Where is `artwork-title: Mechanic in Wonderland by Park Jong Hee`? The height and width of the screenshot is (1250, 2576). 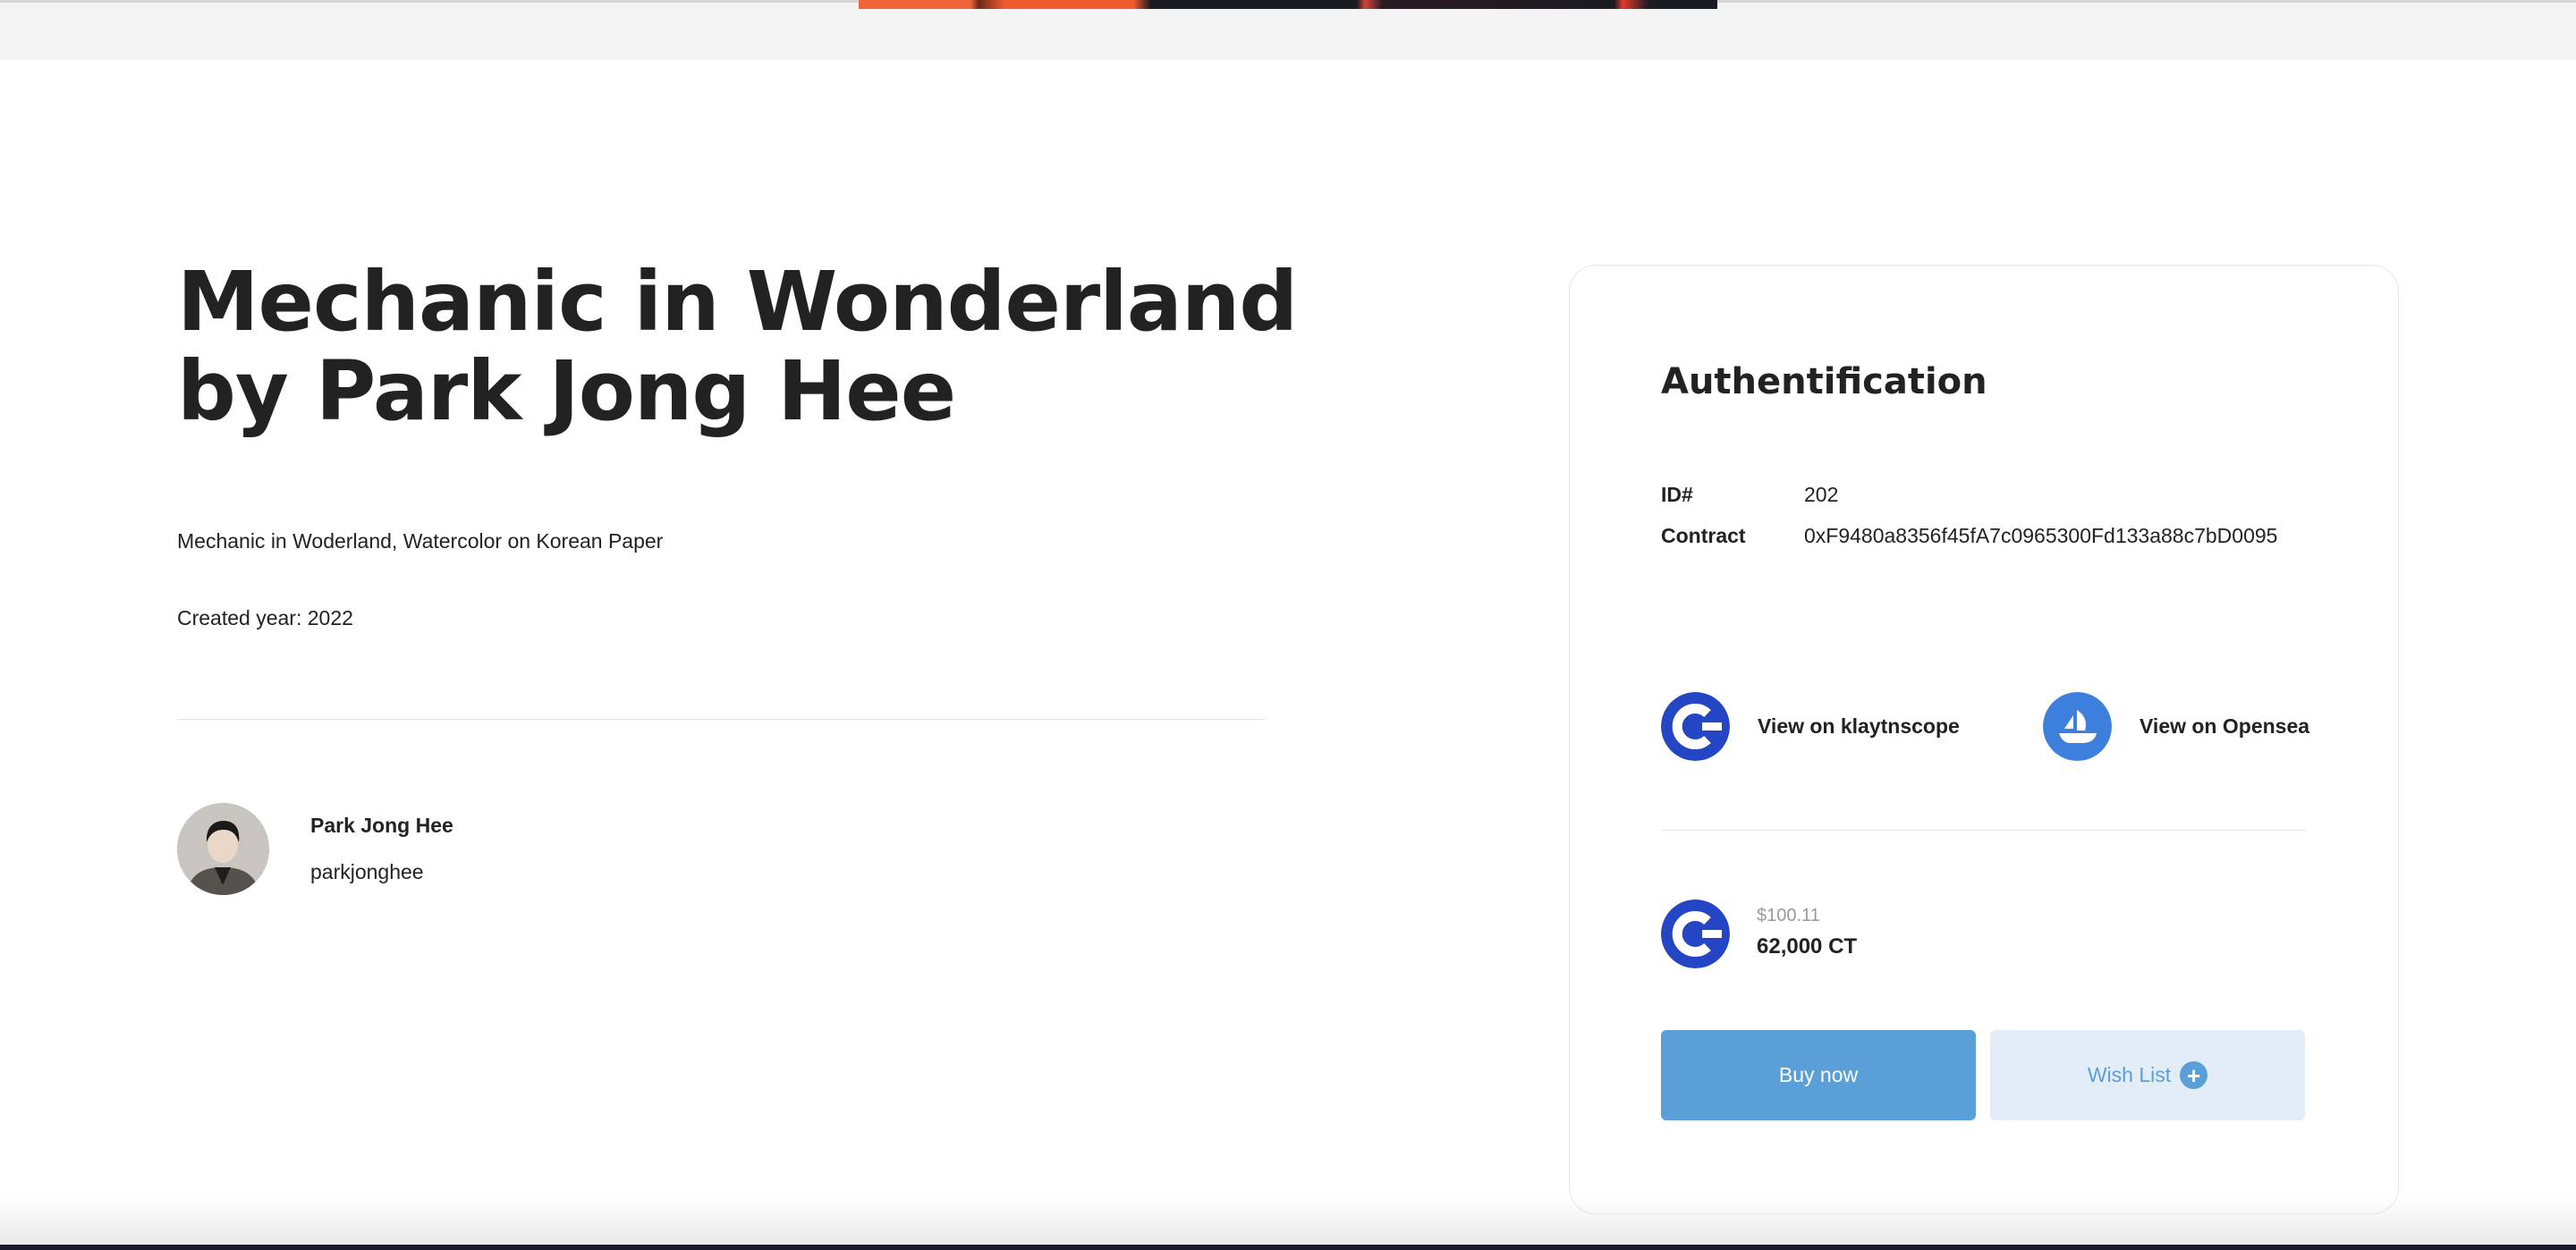 artwork-title: Mechanic in Wonderland by Park Jong Hee is located at coordinates (758, 347).